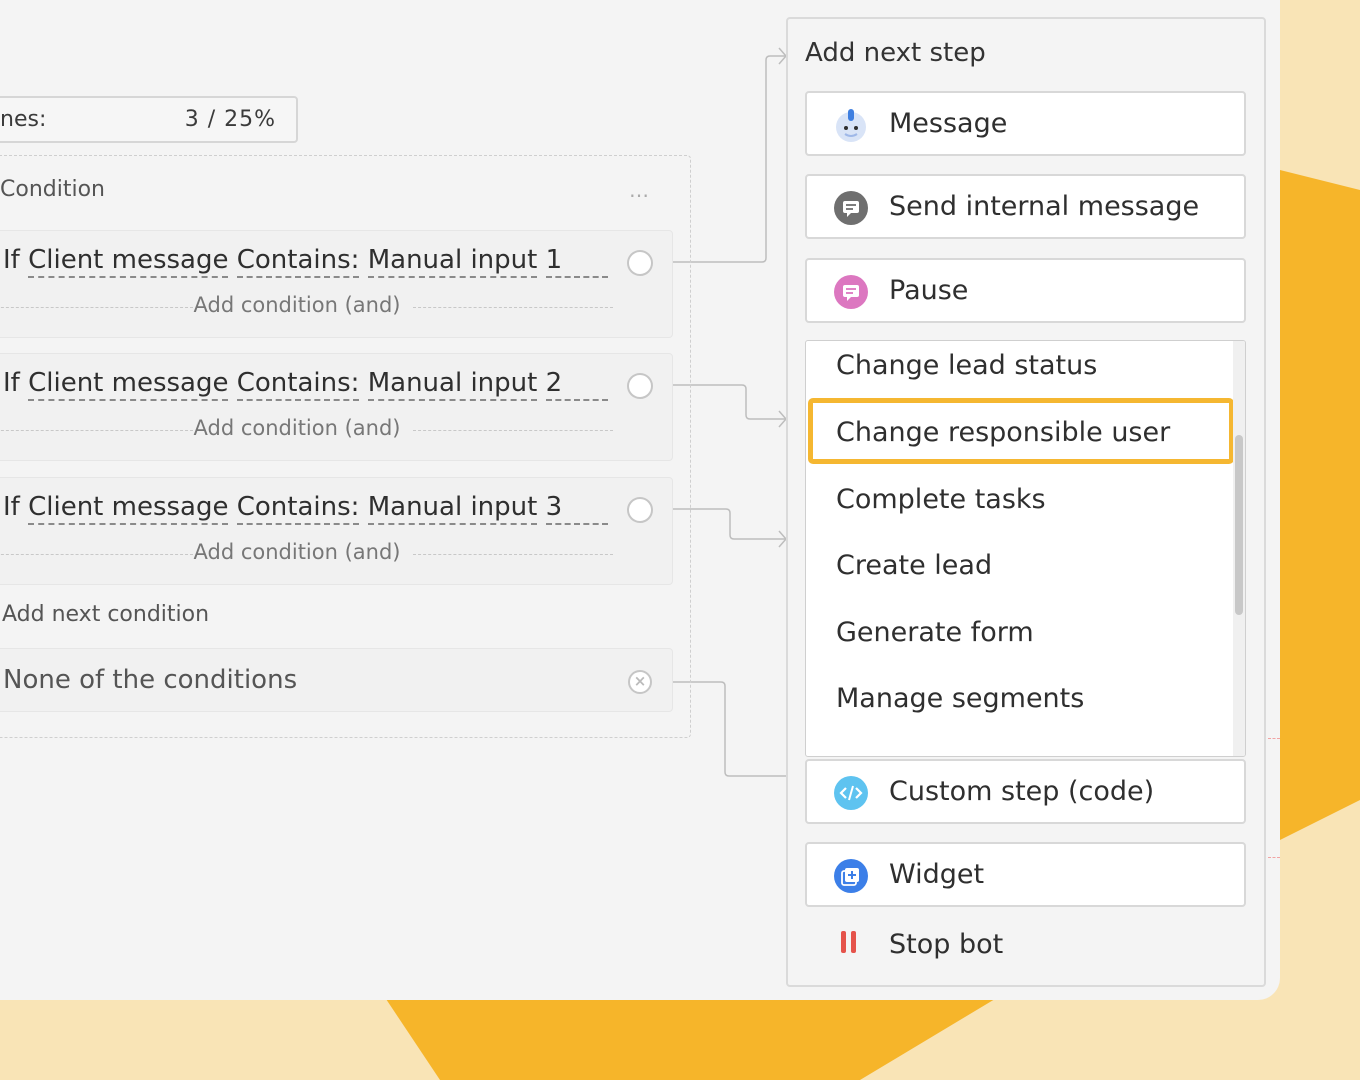 This screenshot has width=1360, height=1080. I want to click on none-of-conditions-row: None of the conditions ×, so click(336, 680).